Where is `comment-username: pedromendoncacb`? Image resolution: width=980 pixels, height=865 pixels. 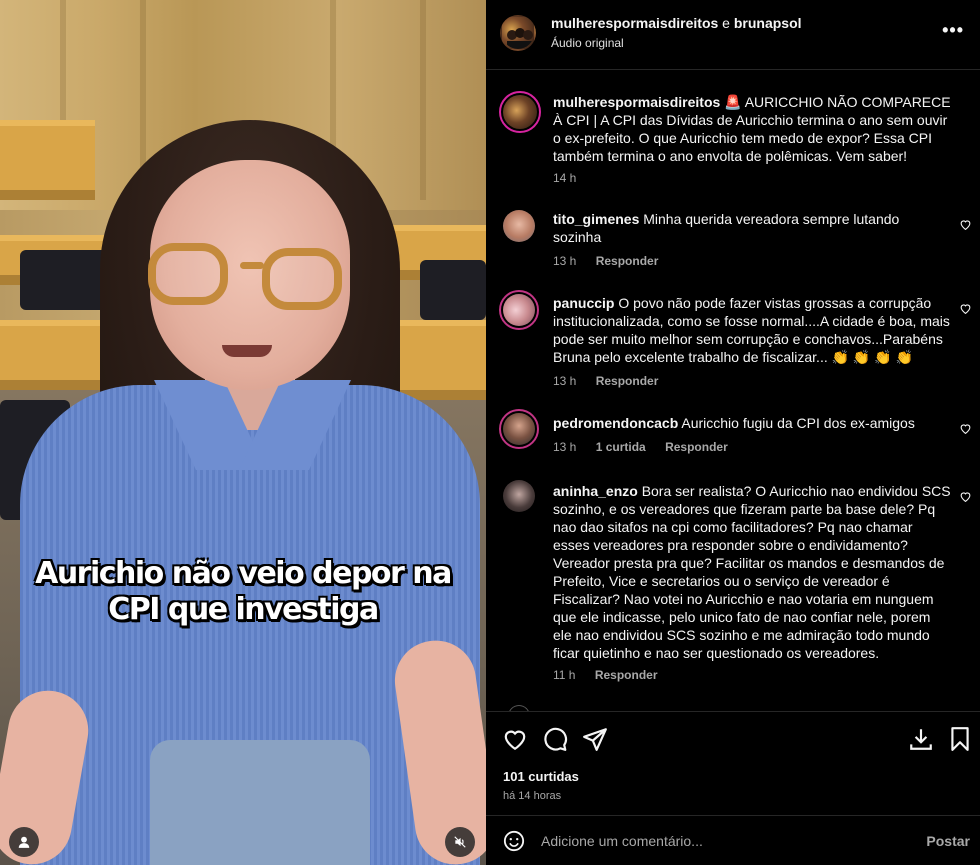
comment-username: pedromendoncacb is located at coordinates (615, 423).